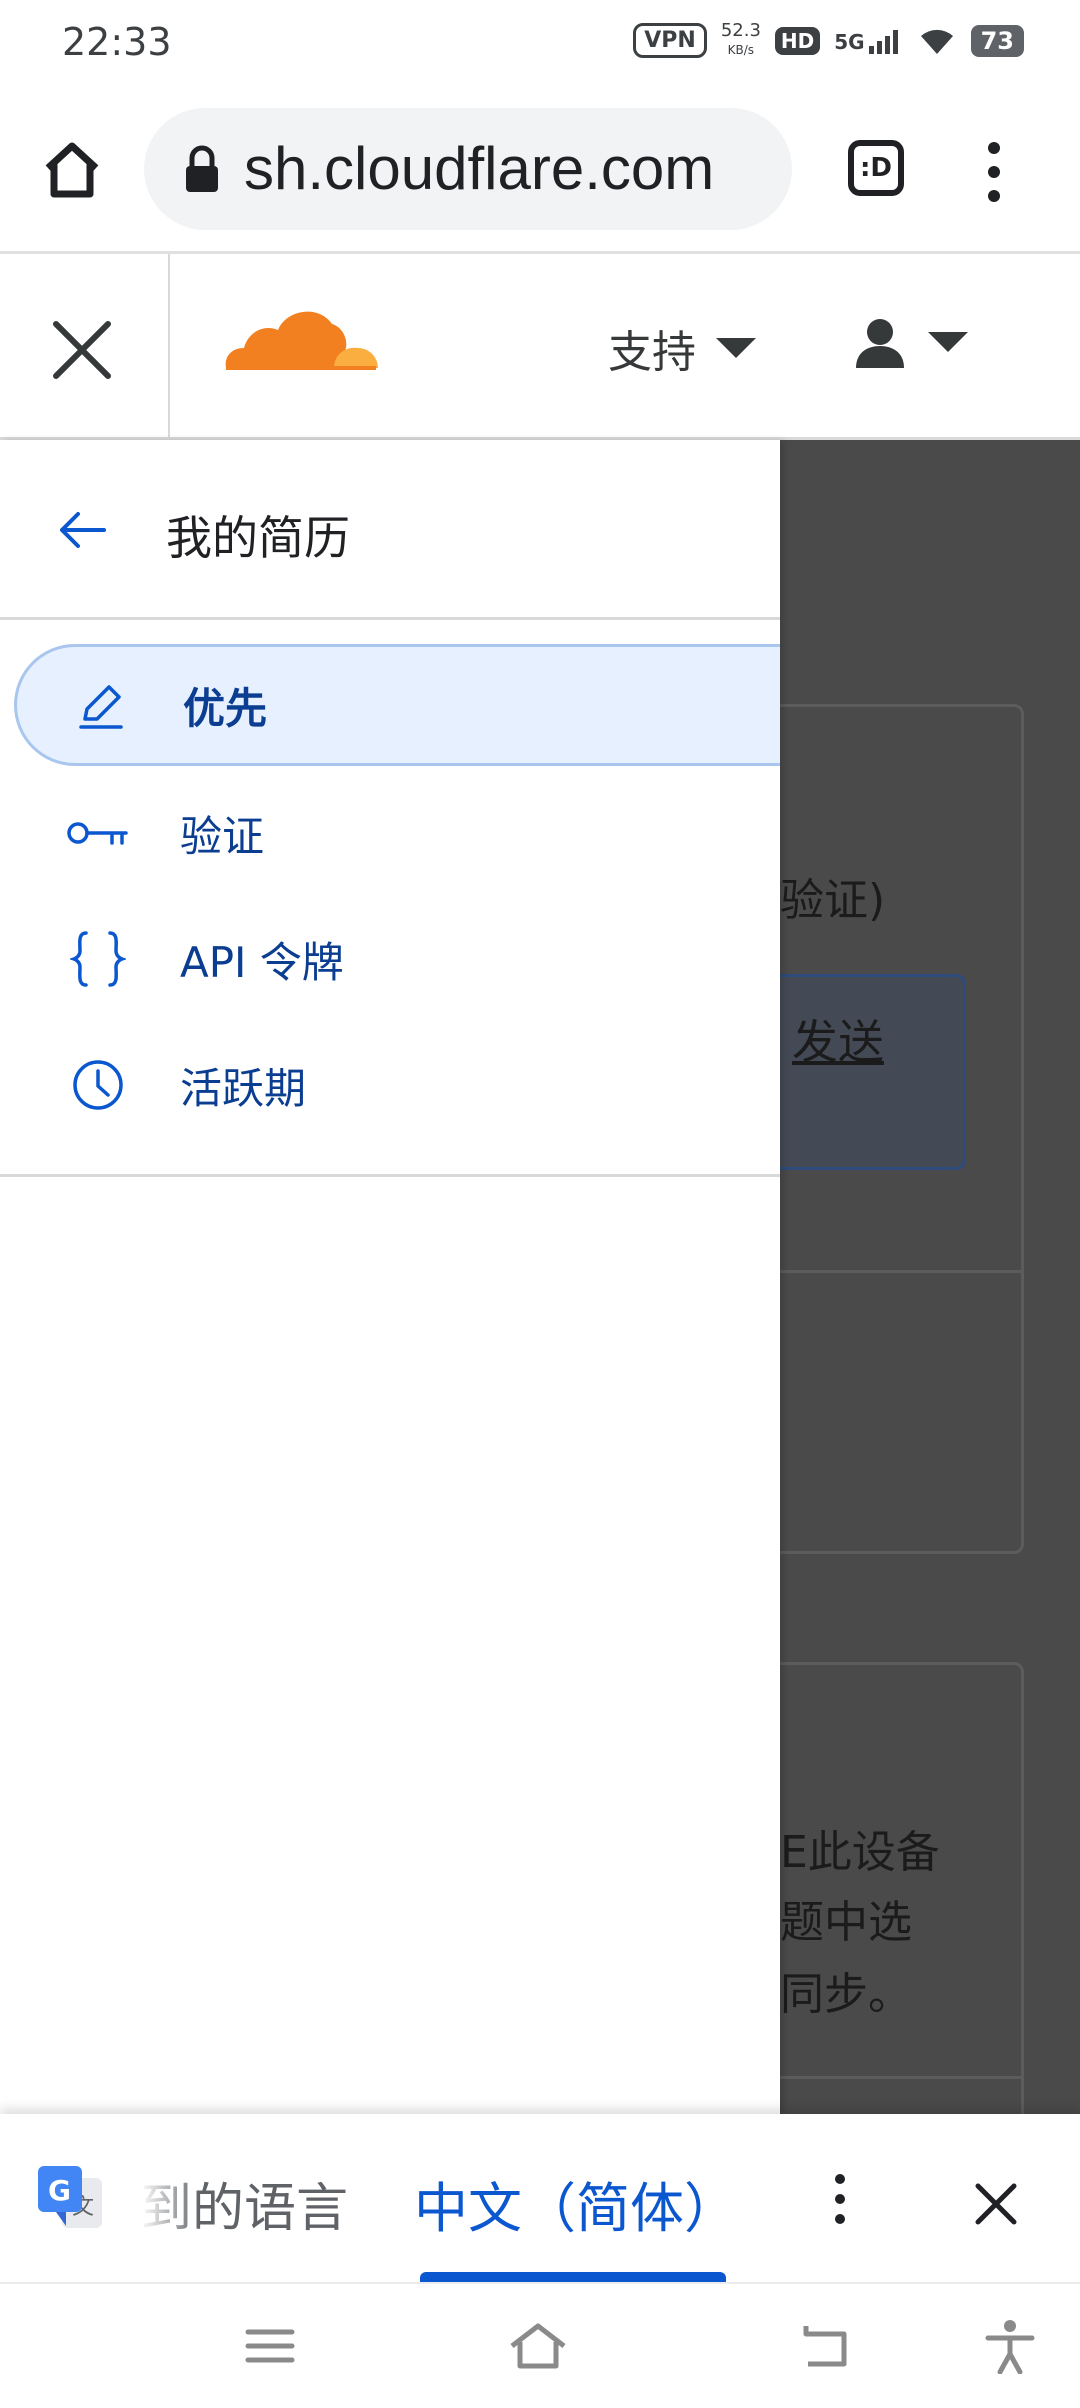 This screenshot has height=2408, width=1080. Describe the element at coordinates (838, 1042) in the screenshot. I see `bg-send-link: 发送` at that location.